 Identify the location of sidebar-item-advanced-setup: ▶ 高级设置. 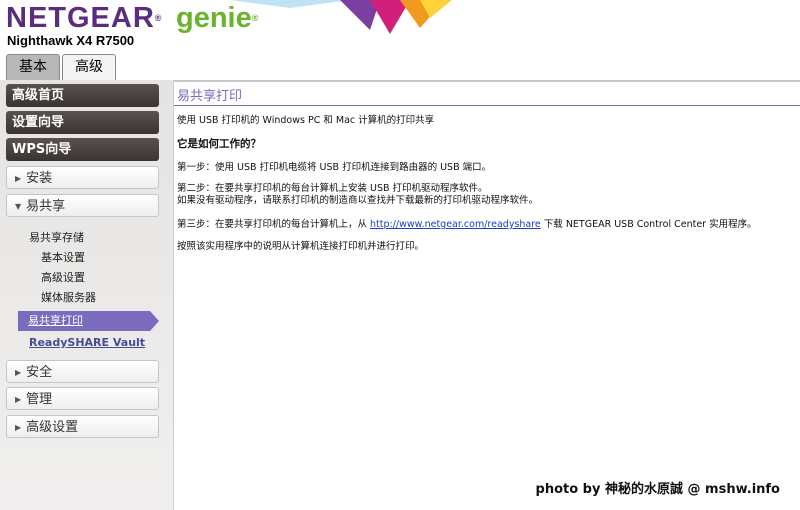
(82, 426).